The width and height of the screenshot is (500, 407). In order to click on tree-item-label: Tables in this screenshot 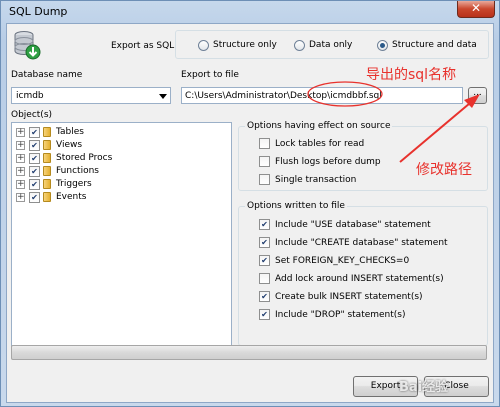, I will do `click(70, 132)`.